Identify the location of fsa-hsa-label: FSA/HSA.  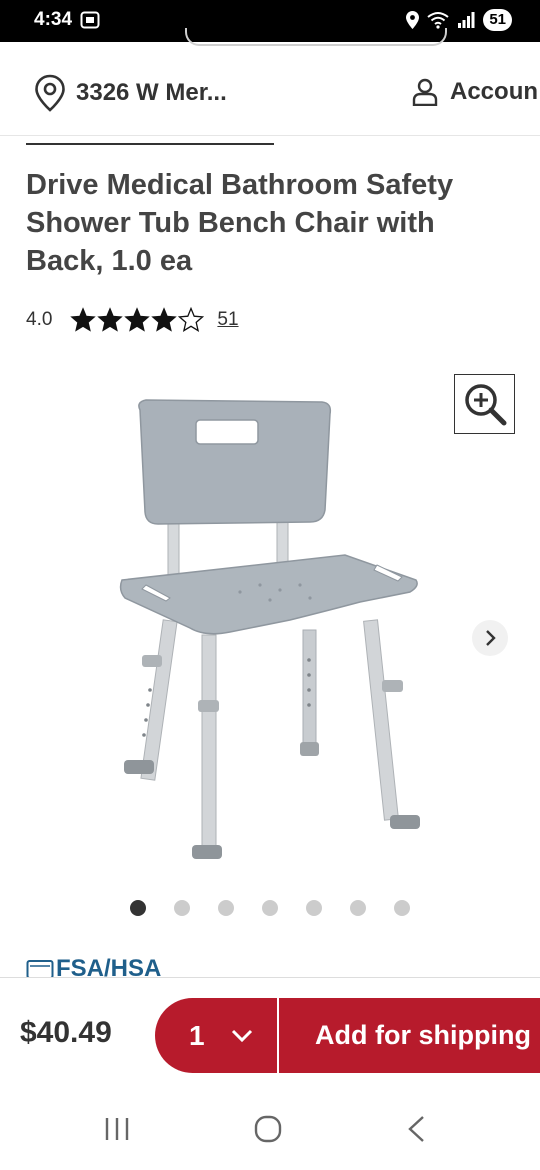
(109, 966).